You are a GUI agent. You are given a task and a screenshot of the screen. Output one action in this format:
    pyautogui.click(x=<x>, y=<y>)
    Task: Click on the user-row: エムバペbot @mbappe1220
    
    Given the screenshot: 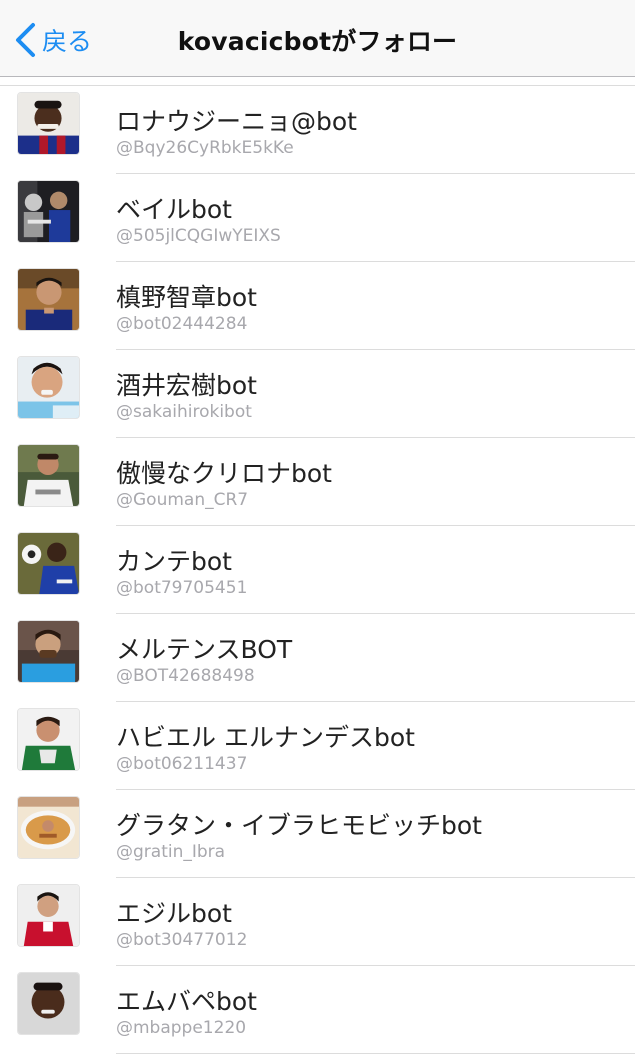 What is the action you would take?
    pyautogui.click(x=317, y=1010)
    